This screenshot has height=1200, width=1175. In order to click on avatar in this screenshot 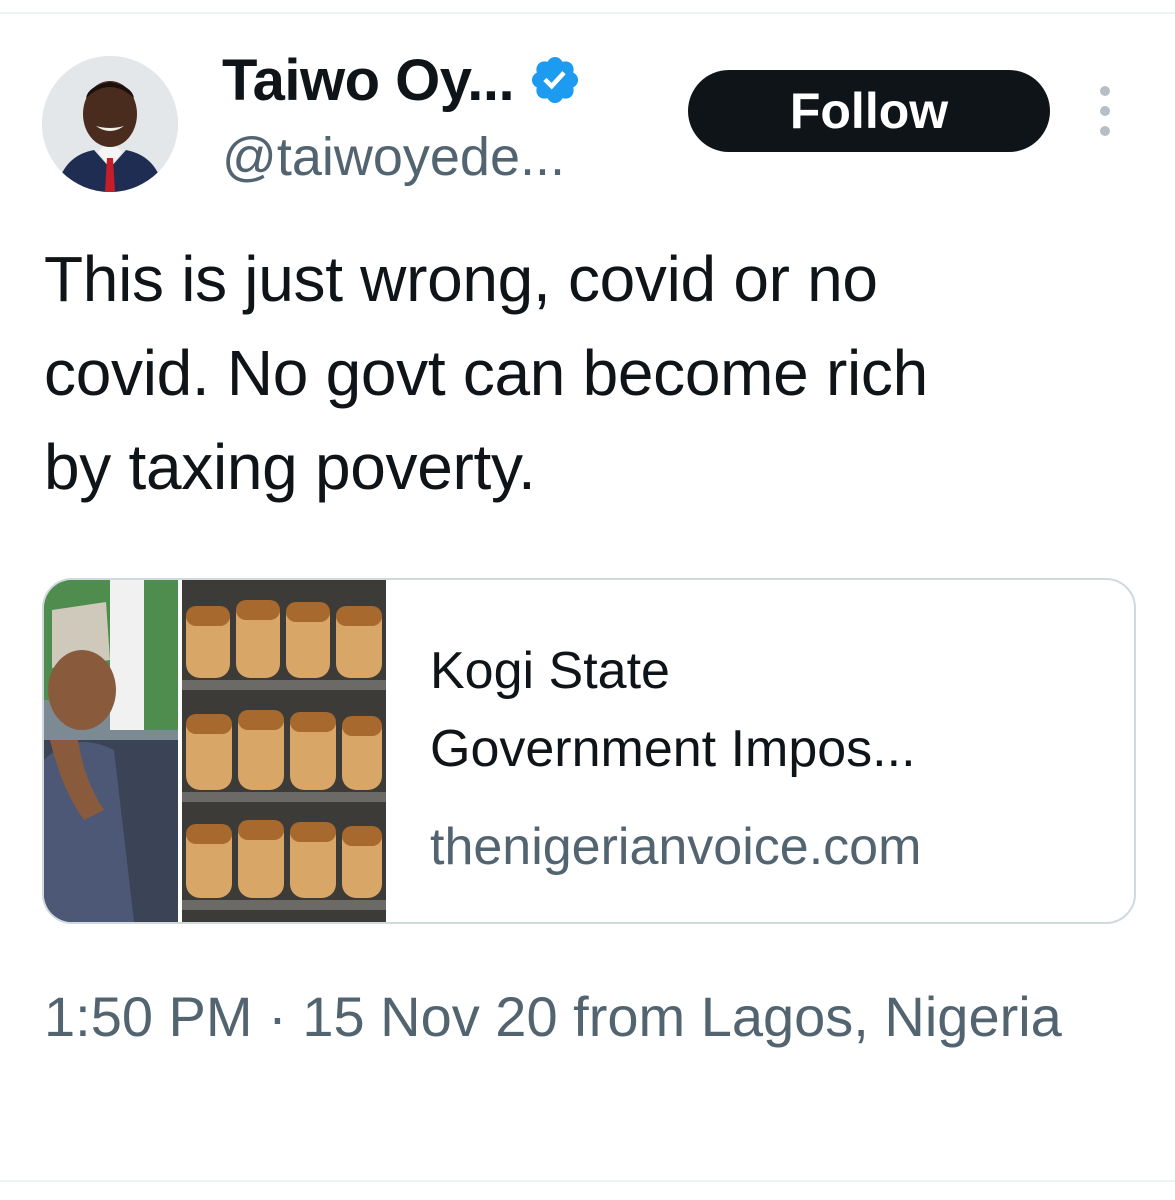, I will do `click(110, 124)`.